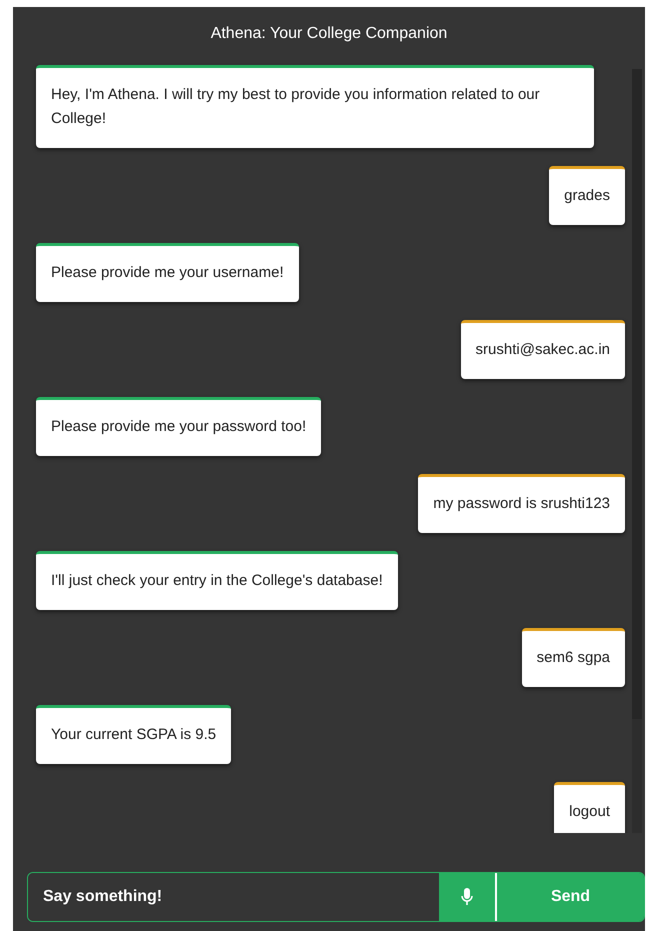 The image size is (659, 931). Describe the element at coordinates (217, 580) in the screenshot. I see `bot-message: I'll just check your entry in the College's database!` at that location.